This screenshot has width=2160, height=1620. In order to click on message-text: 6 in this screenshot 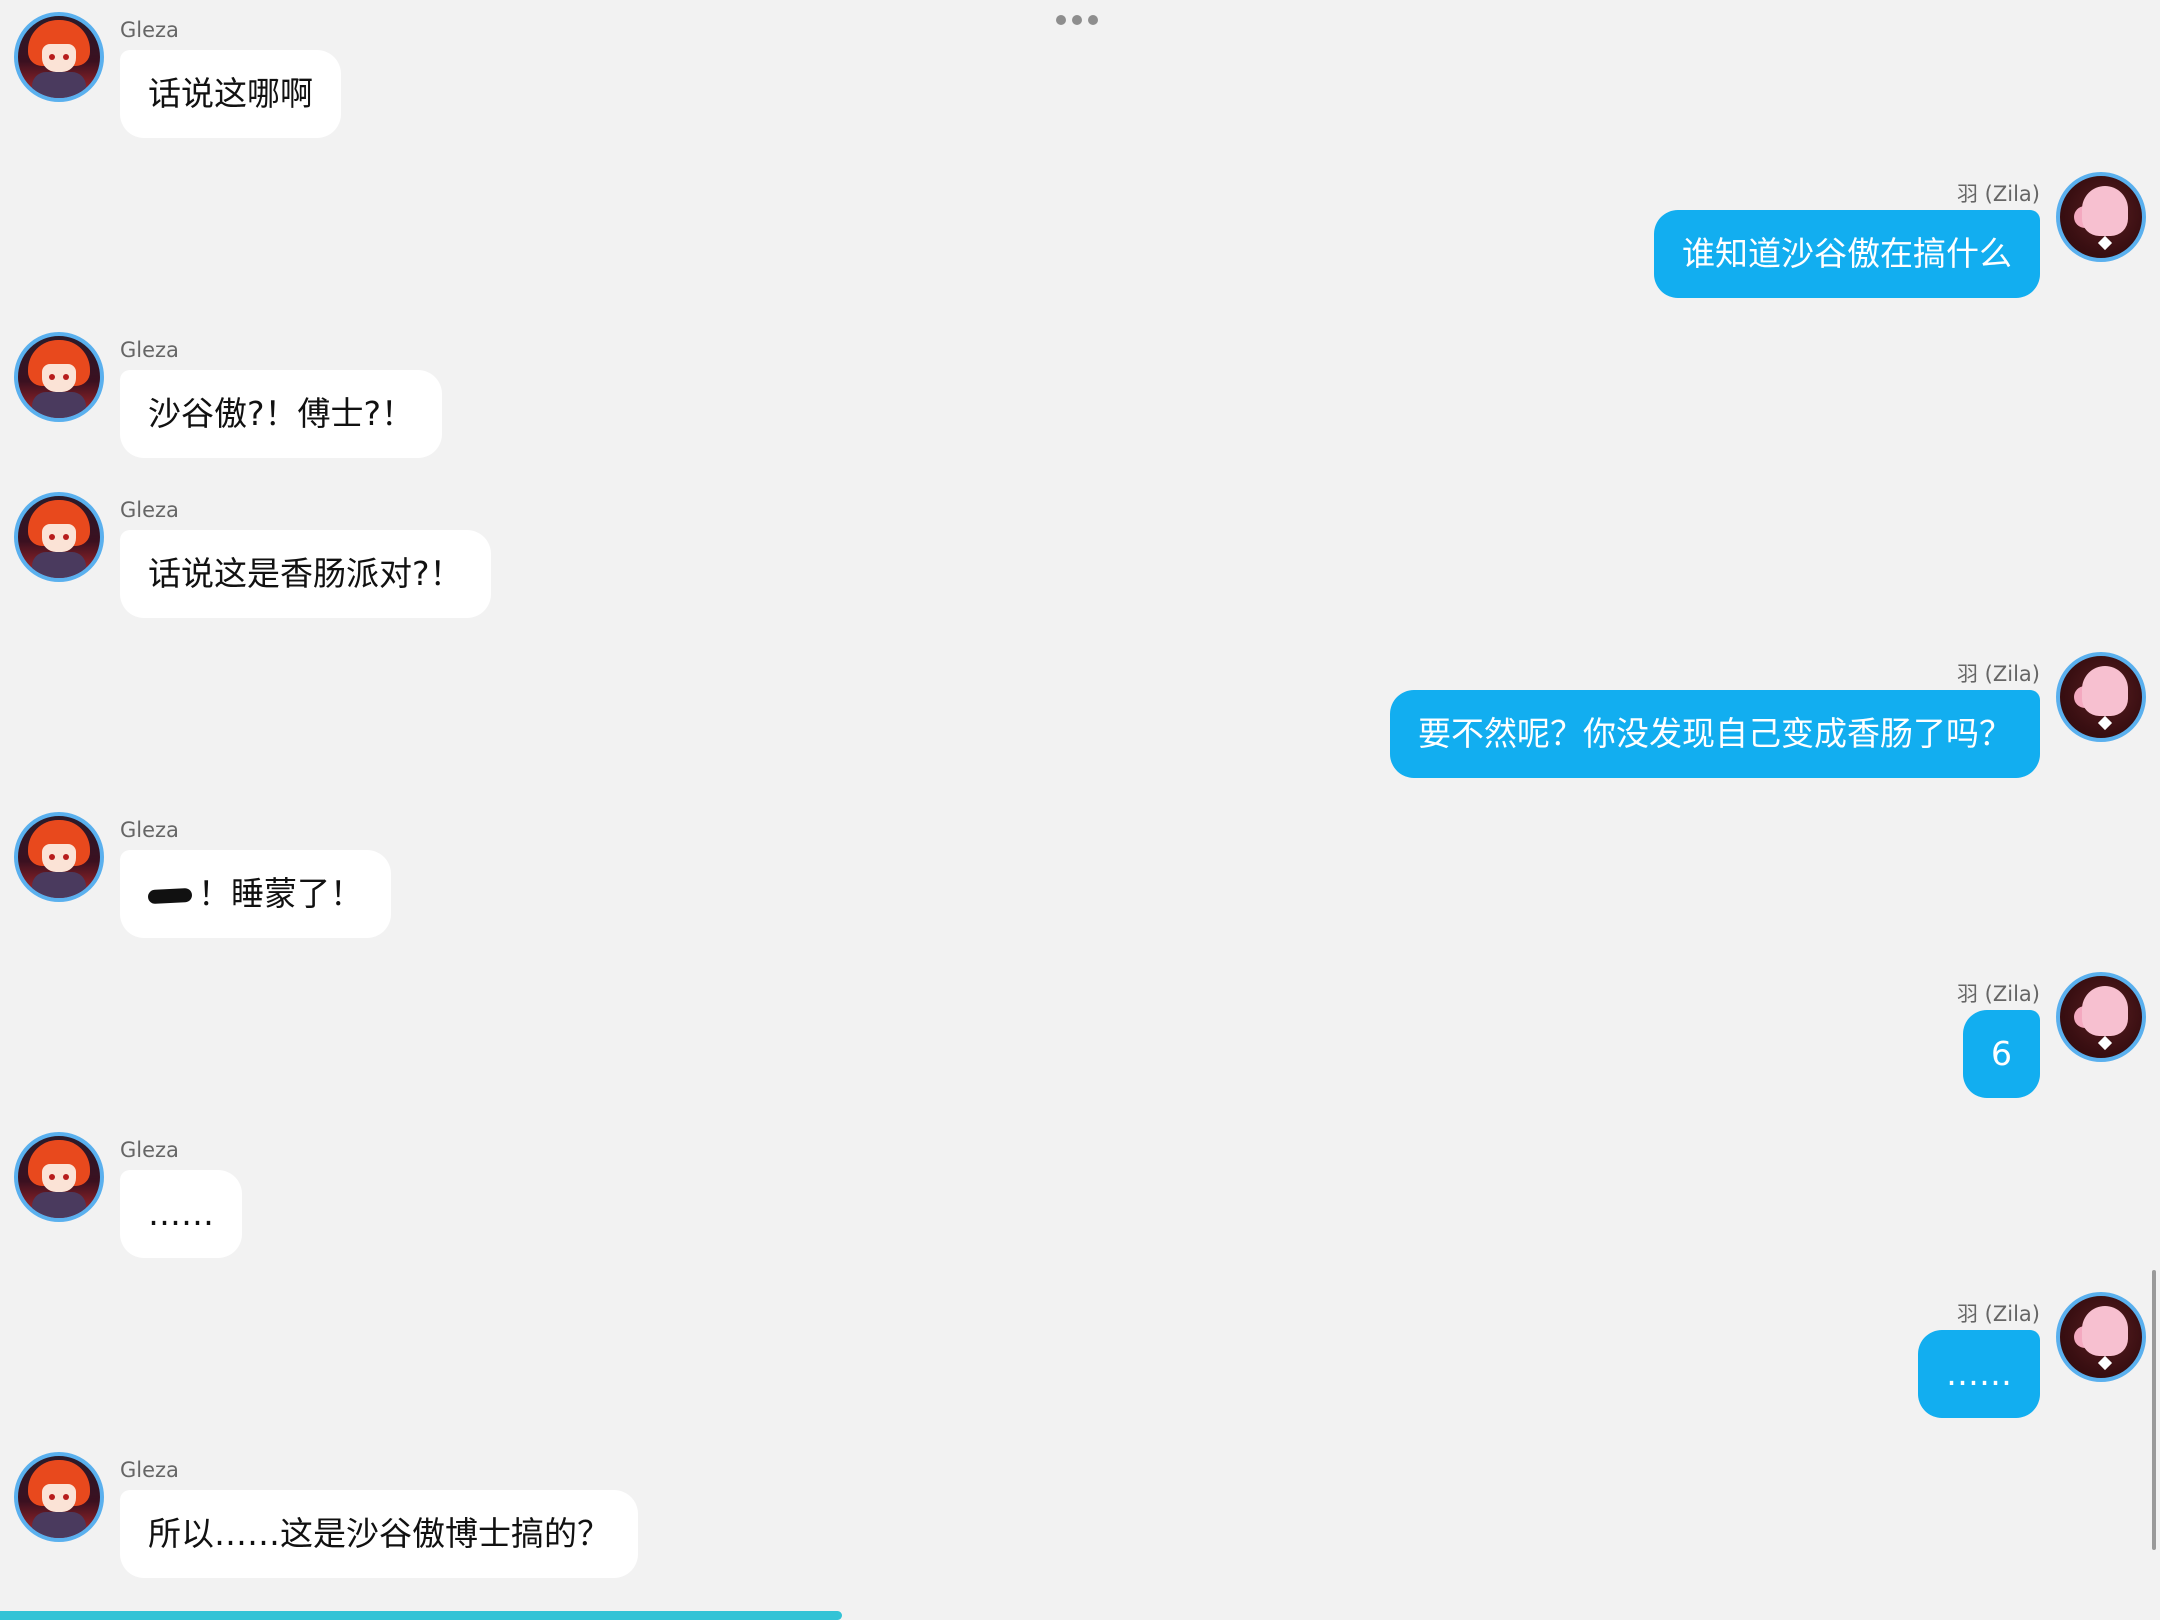, I will do `click(2001, 1053)`.